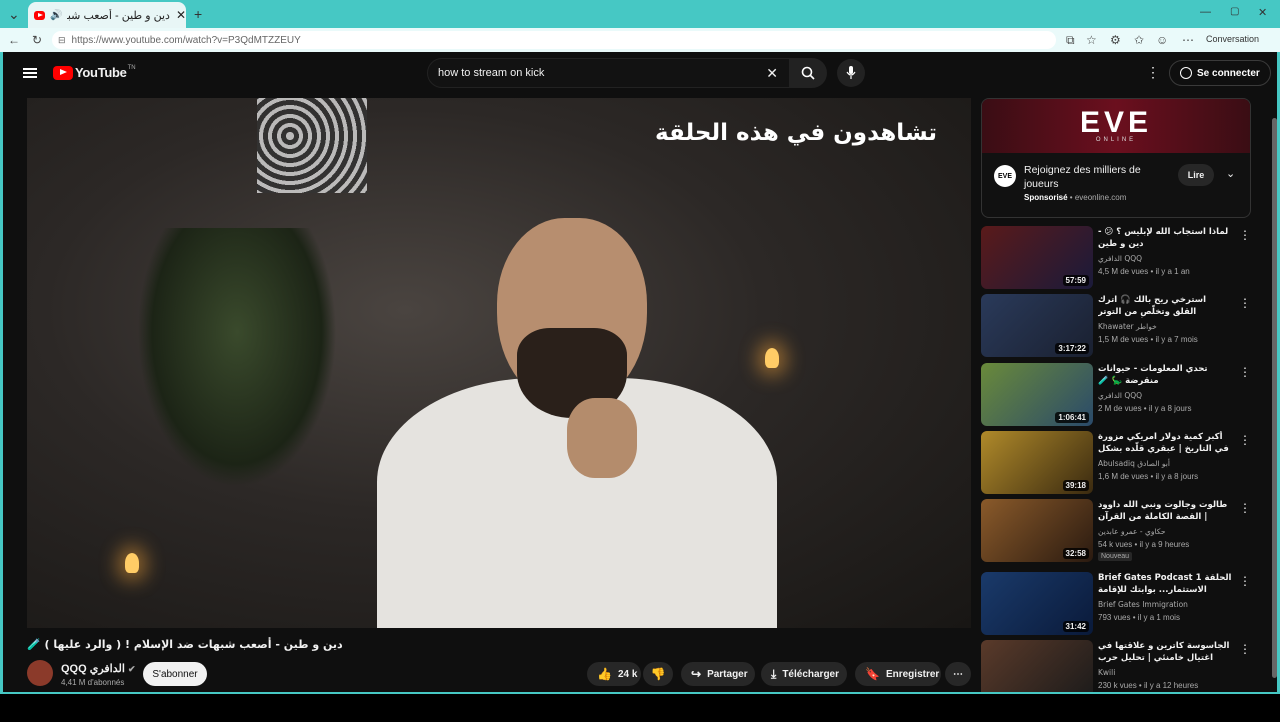  I want to click on video-thumbnail: 1:06:41, so click(1037, 394).